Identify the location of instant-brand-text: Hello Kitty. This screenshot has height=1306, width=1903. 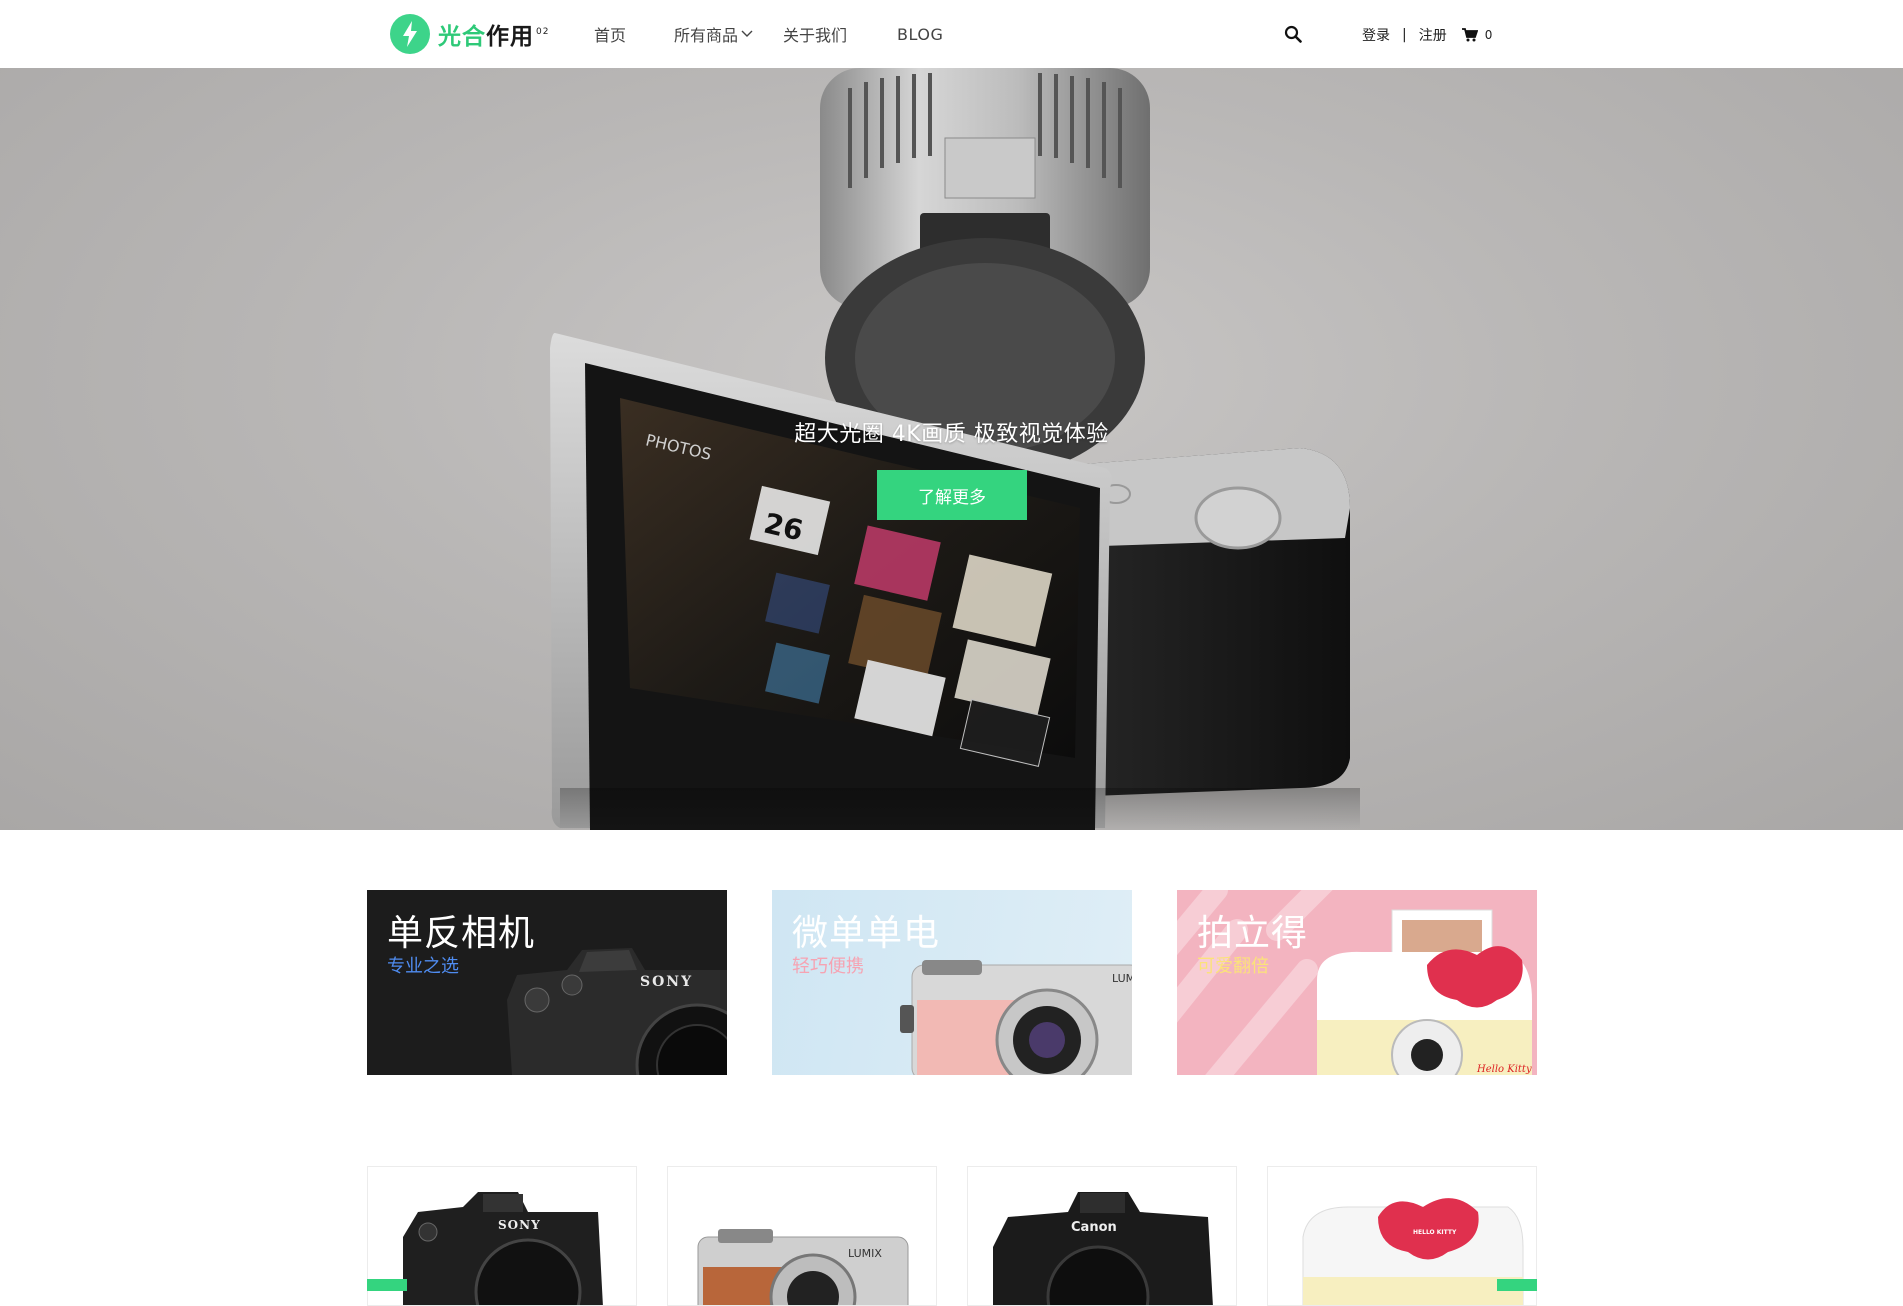
(1504, 1069).